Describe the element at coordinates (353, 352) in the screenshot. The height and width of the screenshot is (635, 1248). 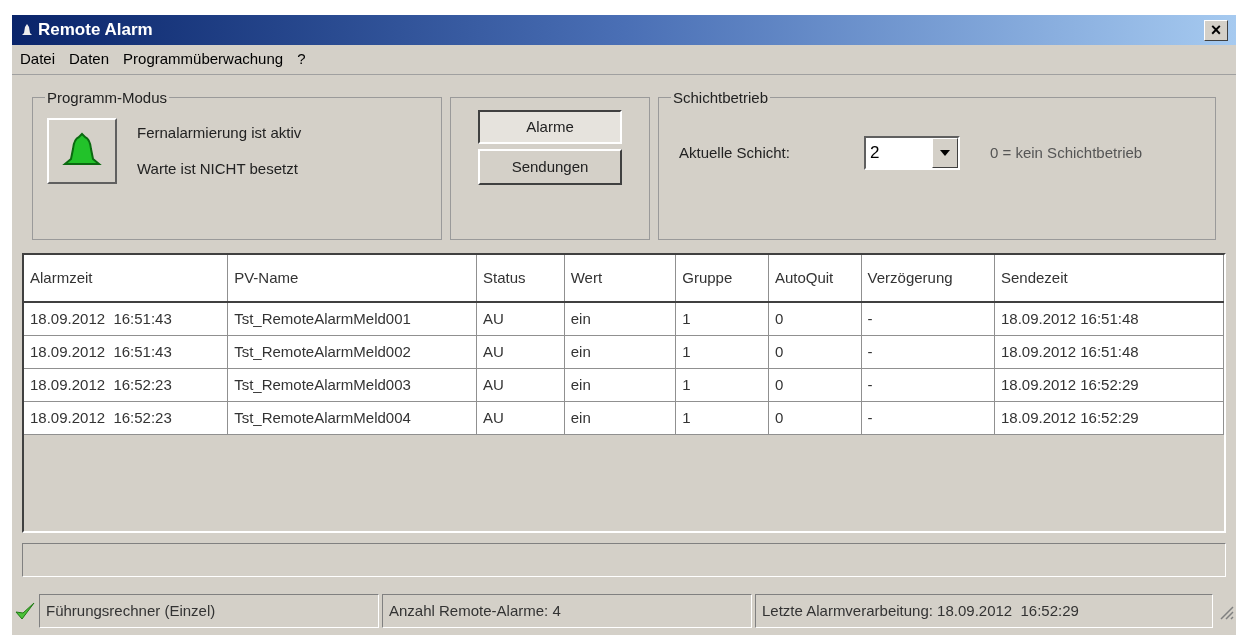
I see `table-cell: Tst_RemoteAlarmMeld002` at that location.